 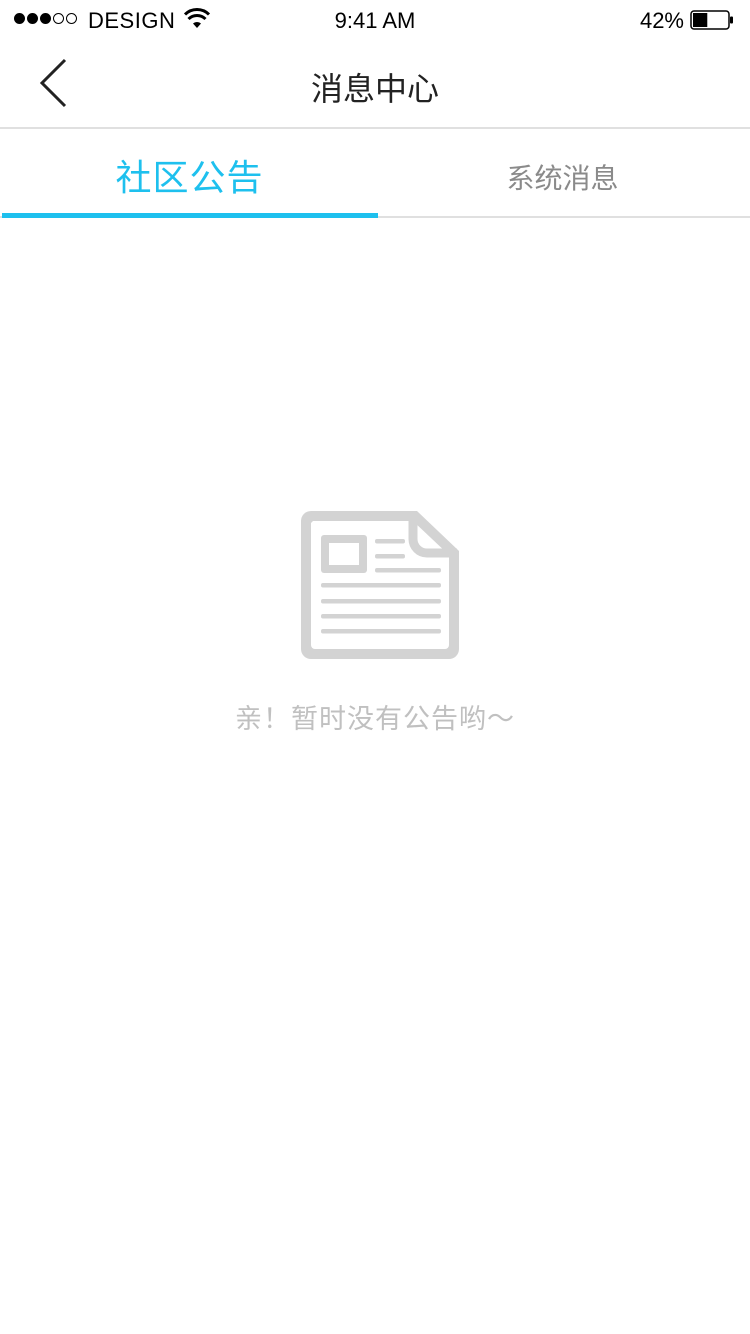 I want to click on tab-system-messages: 系统消息, so click(x=562, y=172).